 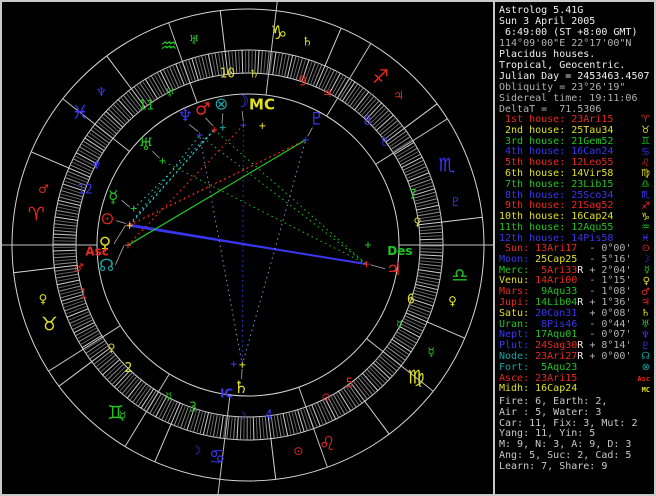 I want to click on retrograde-flag, so click(x=580, y=368).